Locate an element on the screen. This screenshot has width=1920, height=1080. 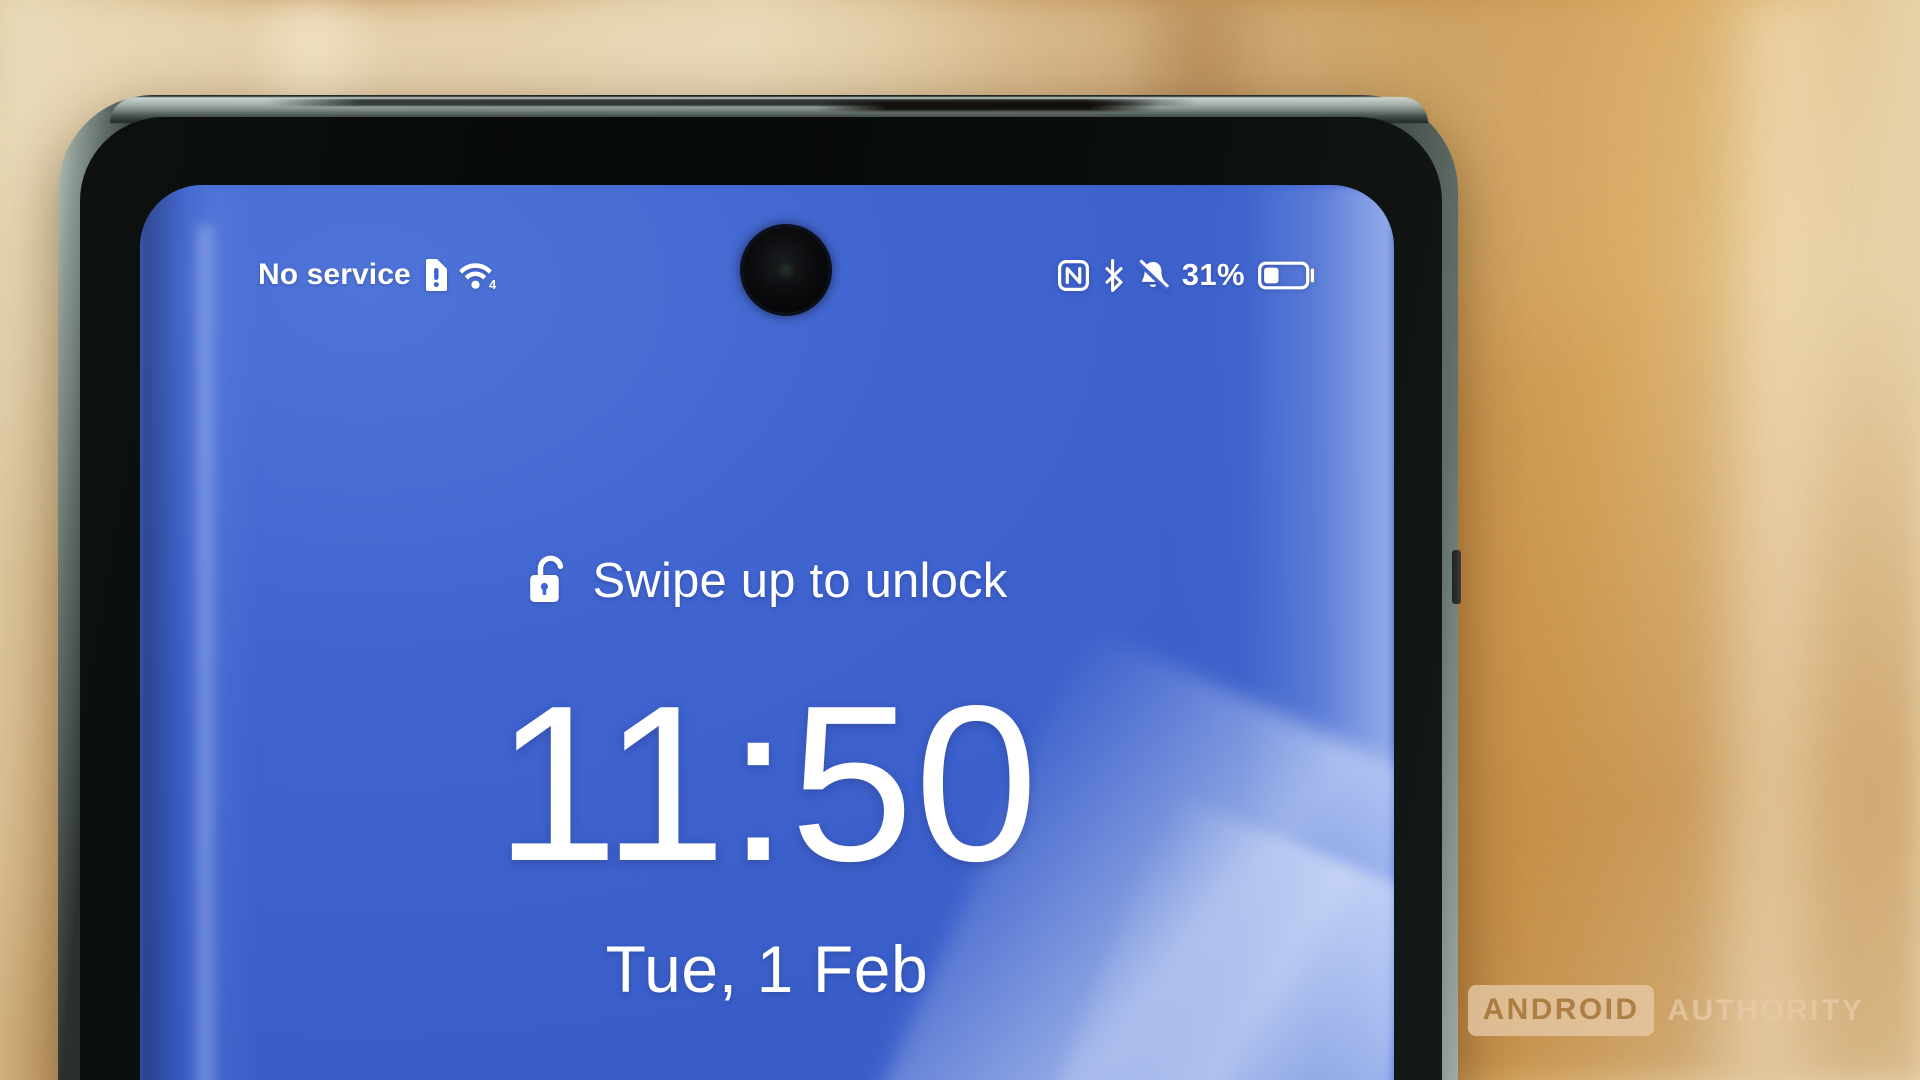
watermark-brand-boxed: ANDROID is located at coordinates (1561, 1010).